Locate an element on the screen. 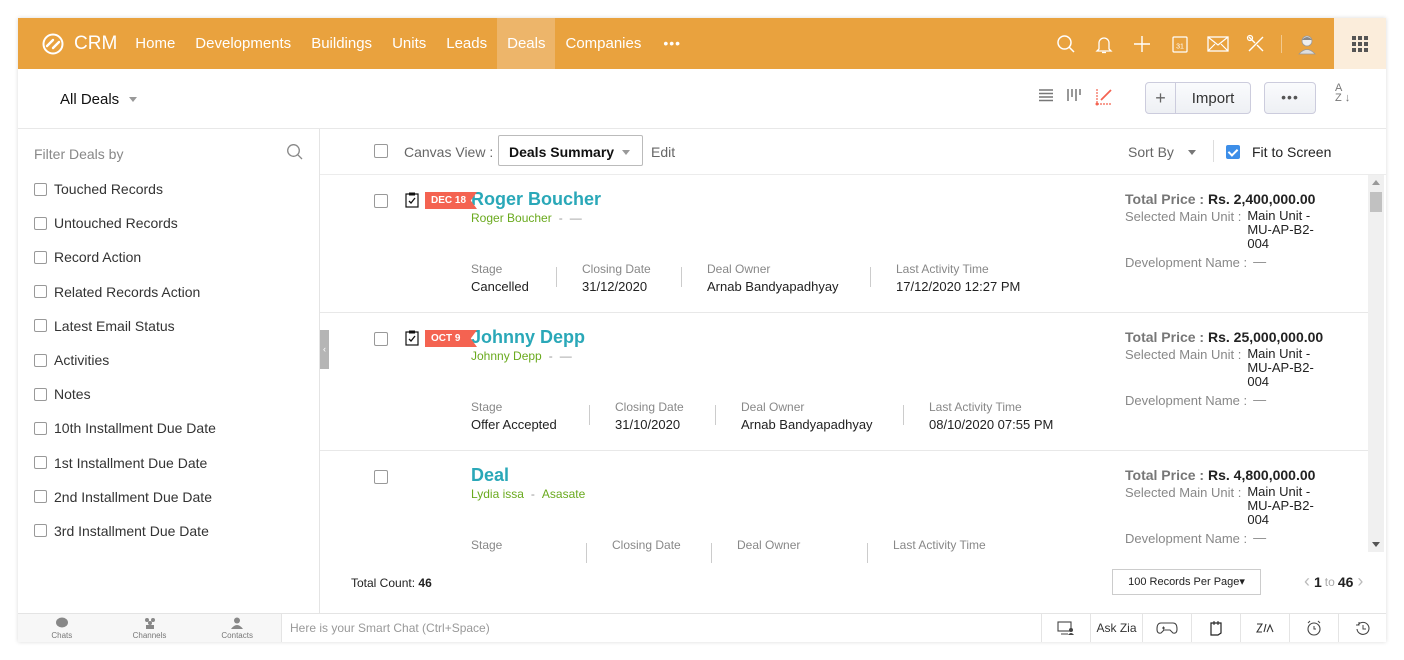 This screenshot has height=660, width=1404. ask-zia-button: Ask Zia is located at coordinates (1116, 628).